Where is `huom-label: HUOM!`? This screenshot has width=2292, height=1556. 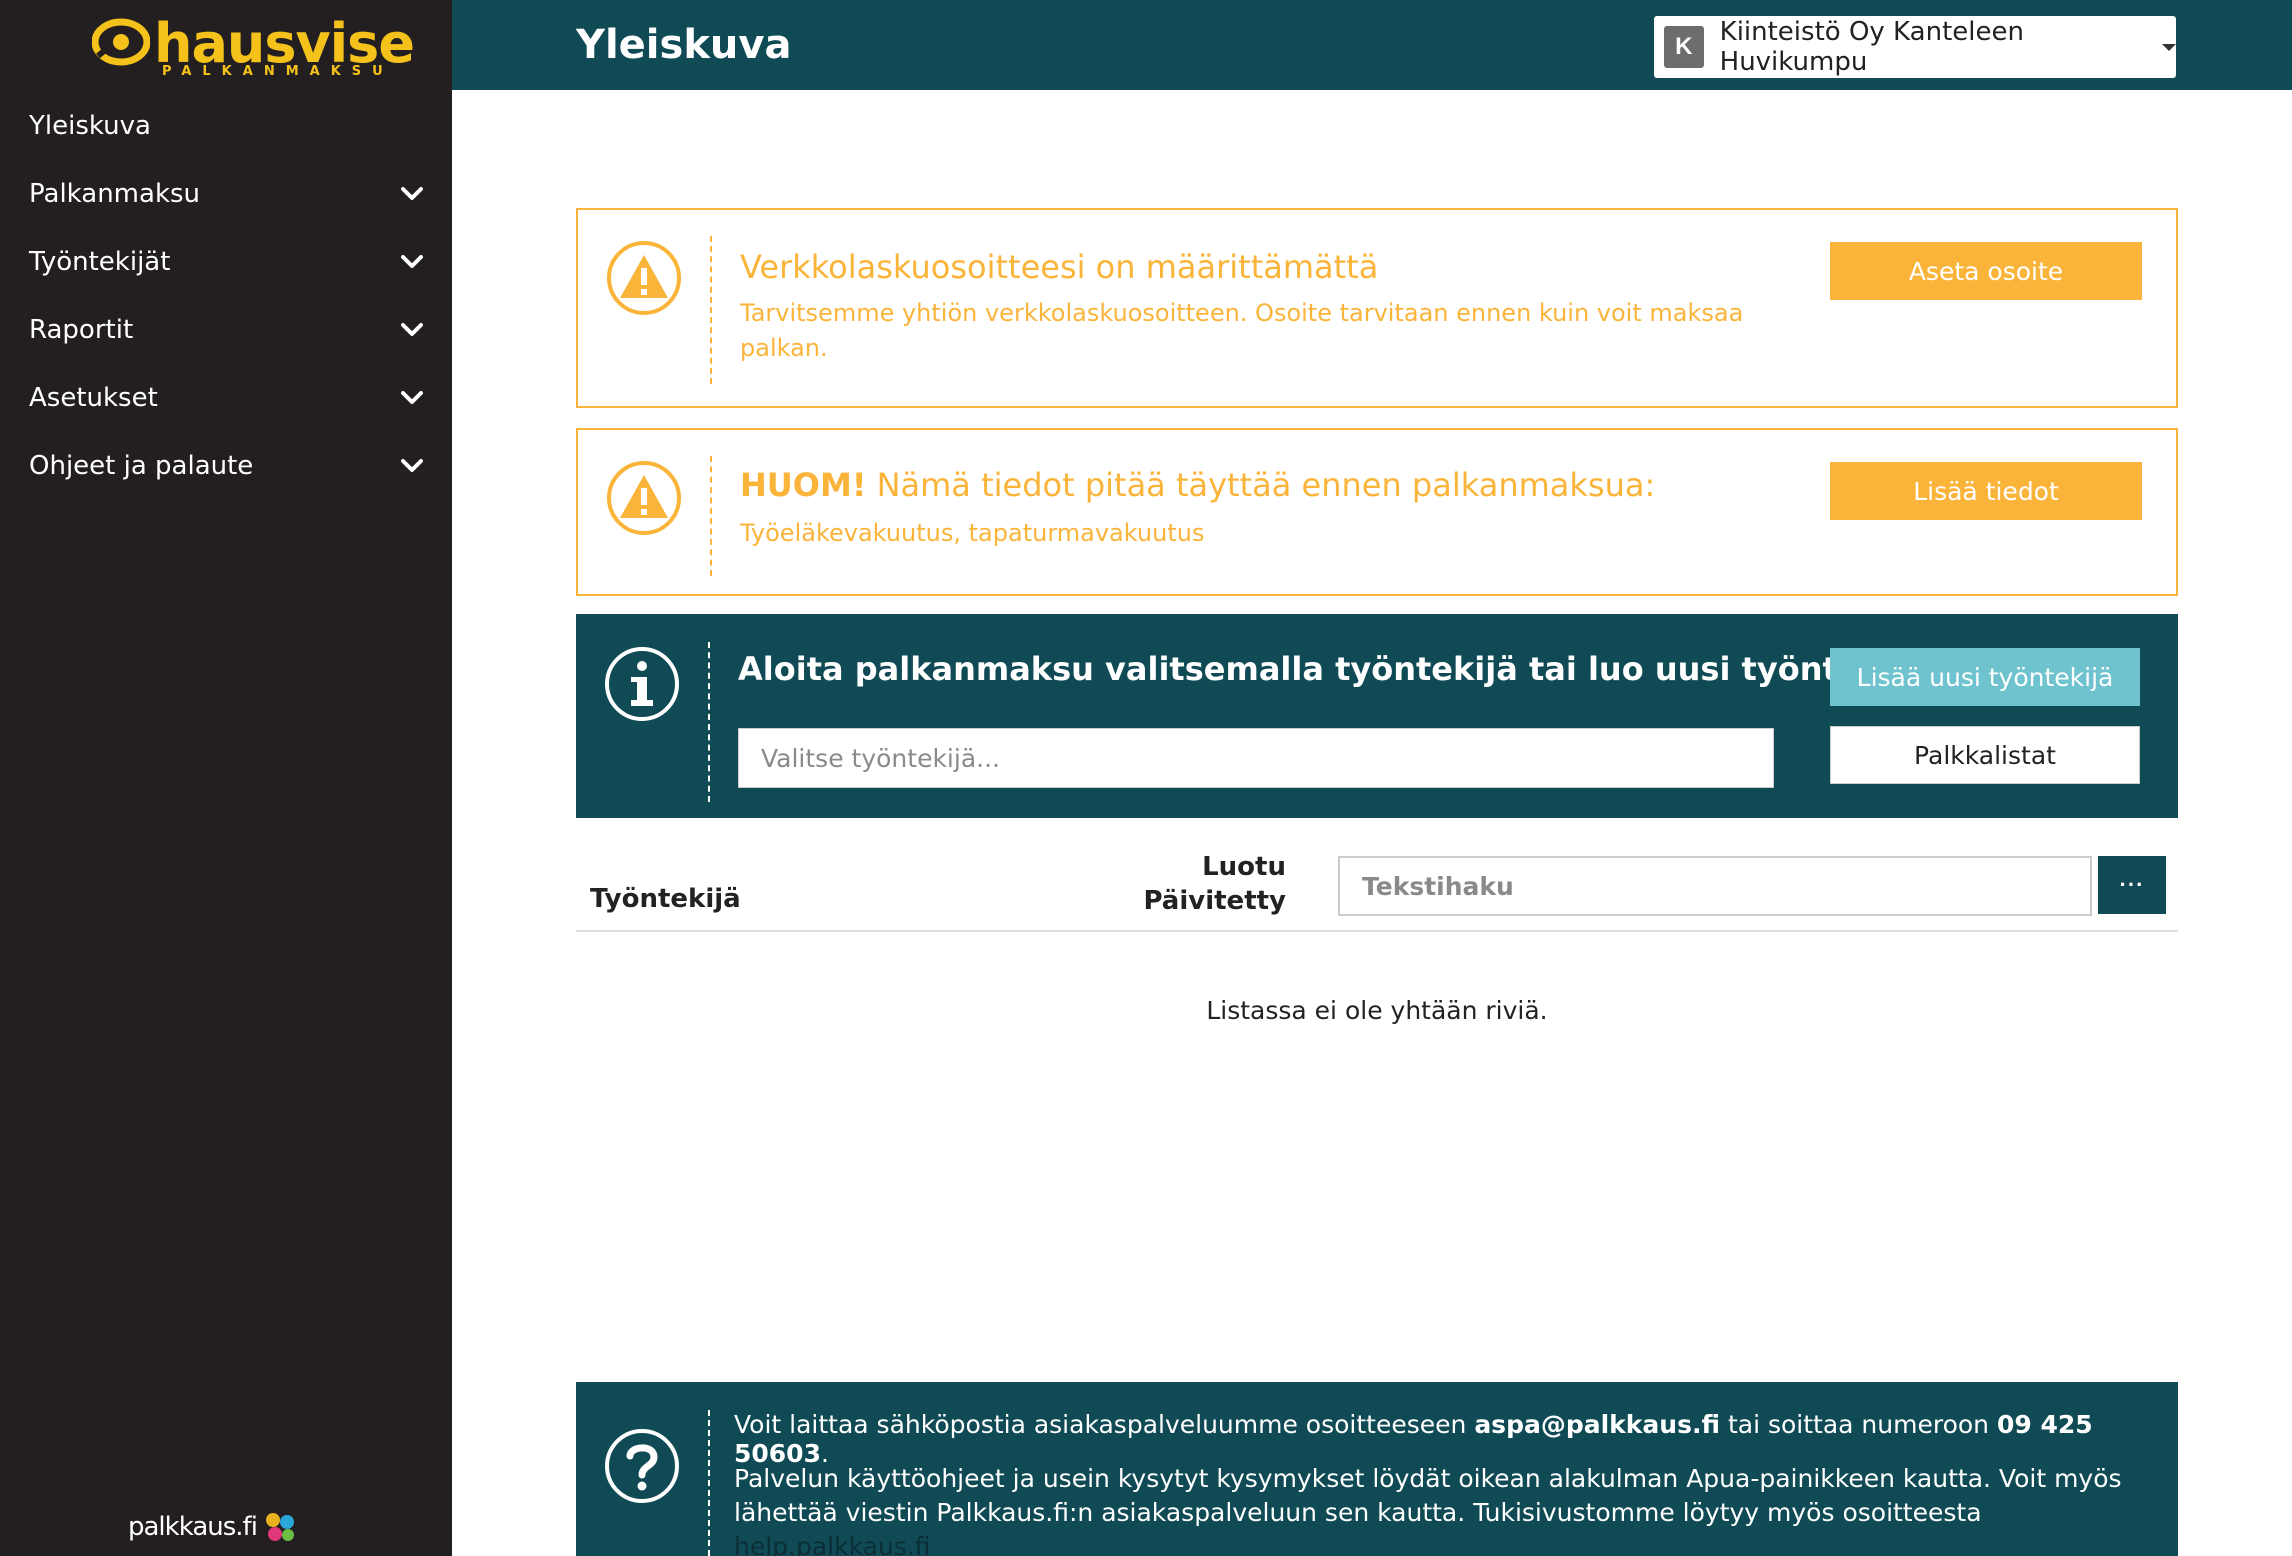
huom-label: HUOM! is located at coordinates (803, 485).